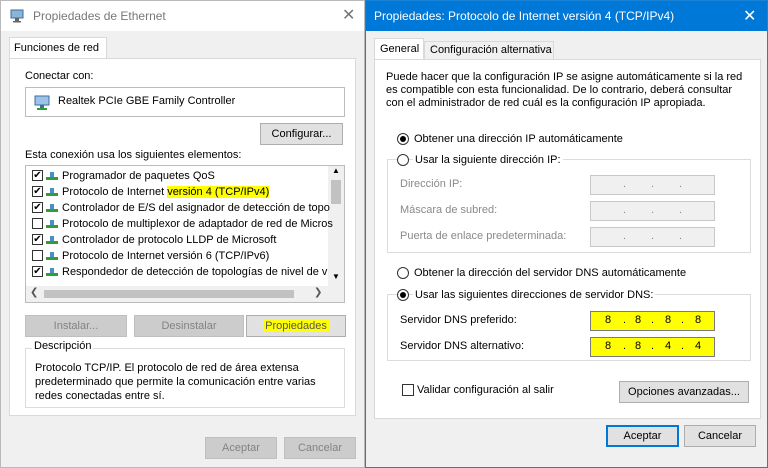 The image size is (768, 468). Describe the element at coordinates (403, 295) in the screenshot. I see `dns-manual-radio` at that location.